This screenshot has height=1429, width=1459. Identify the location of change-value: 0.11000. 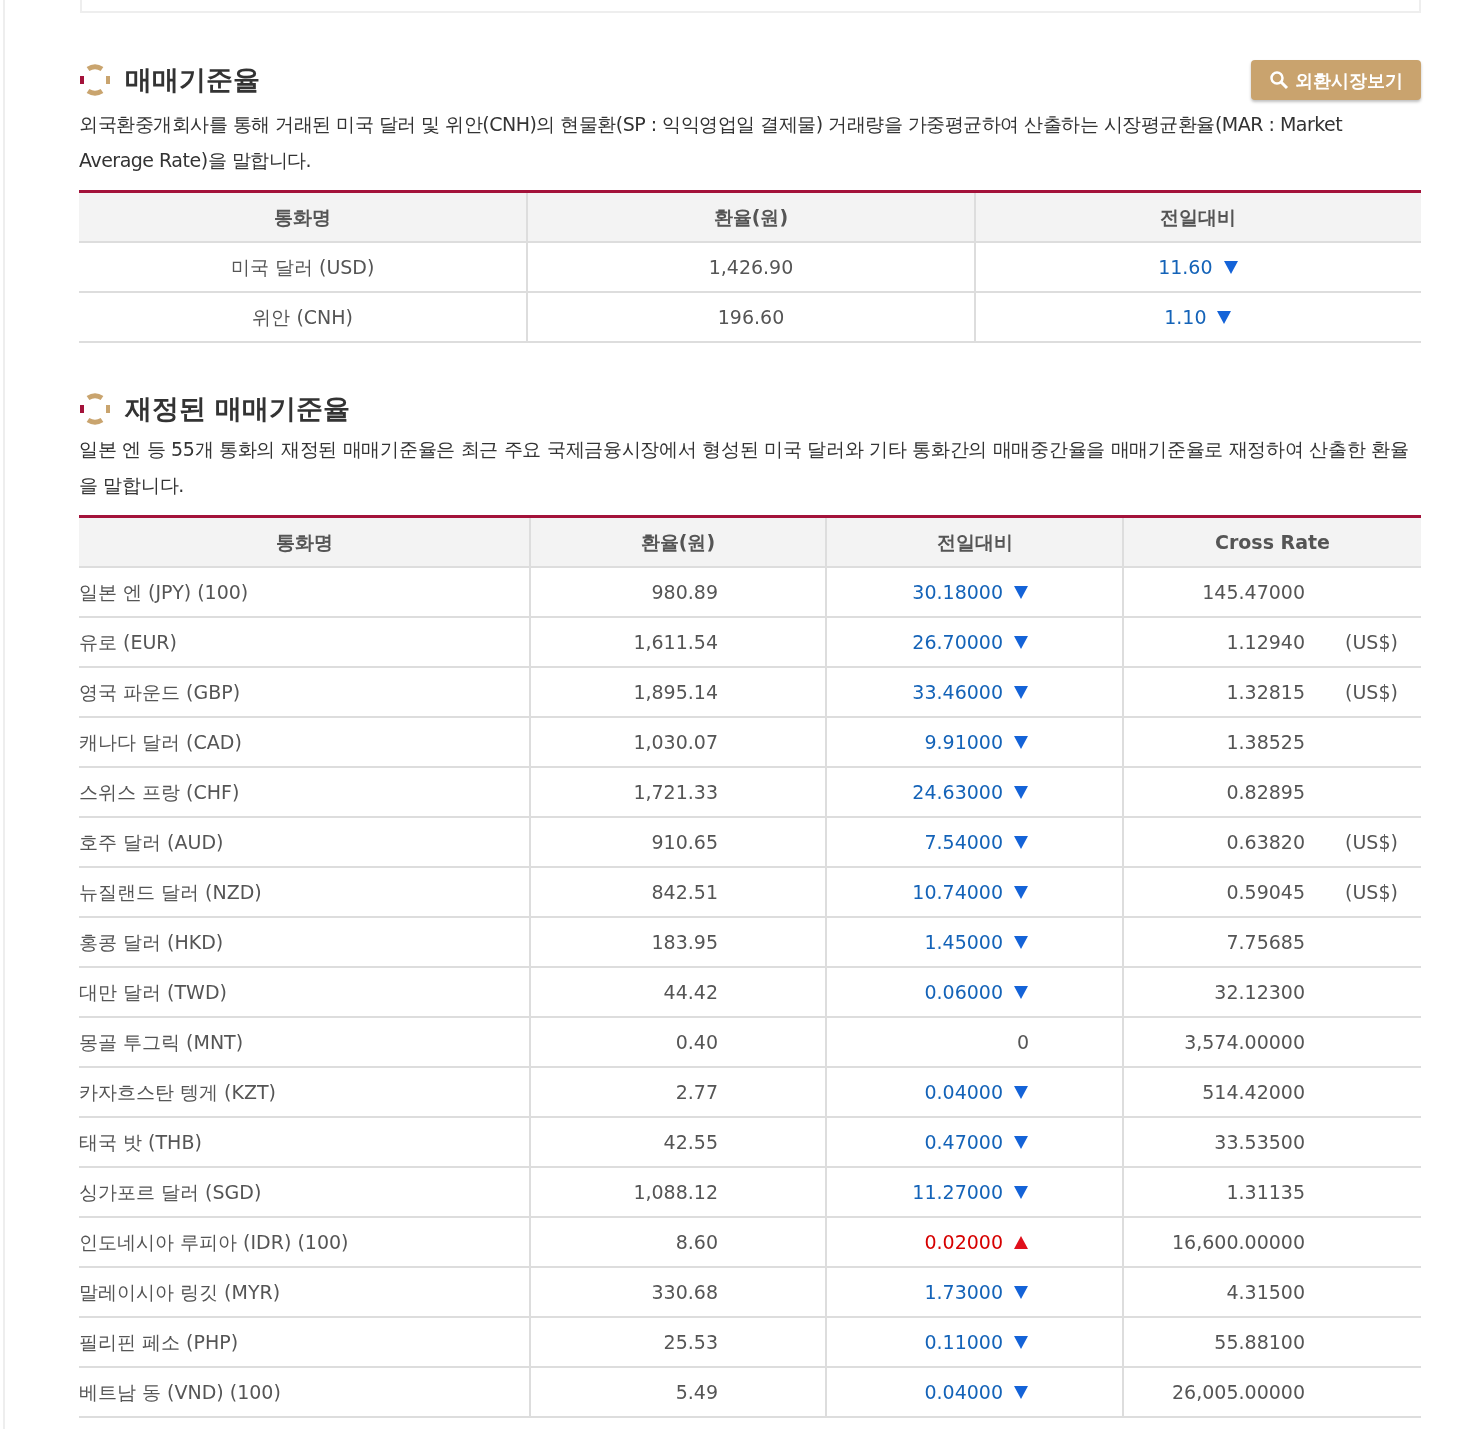
(963, 1342).